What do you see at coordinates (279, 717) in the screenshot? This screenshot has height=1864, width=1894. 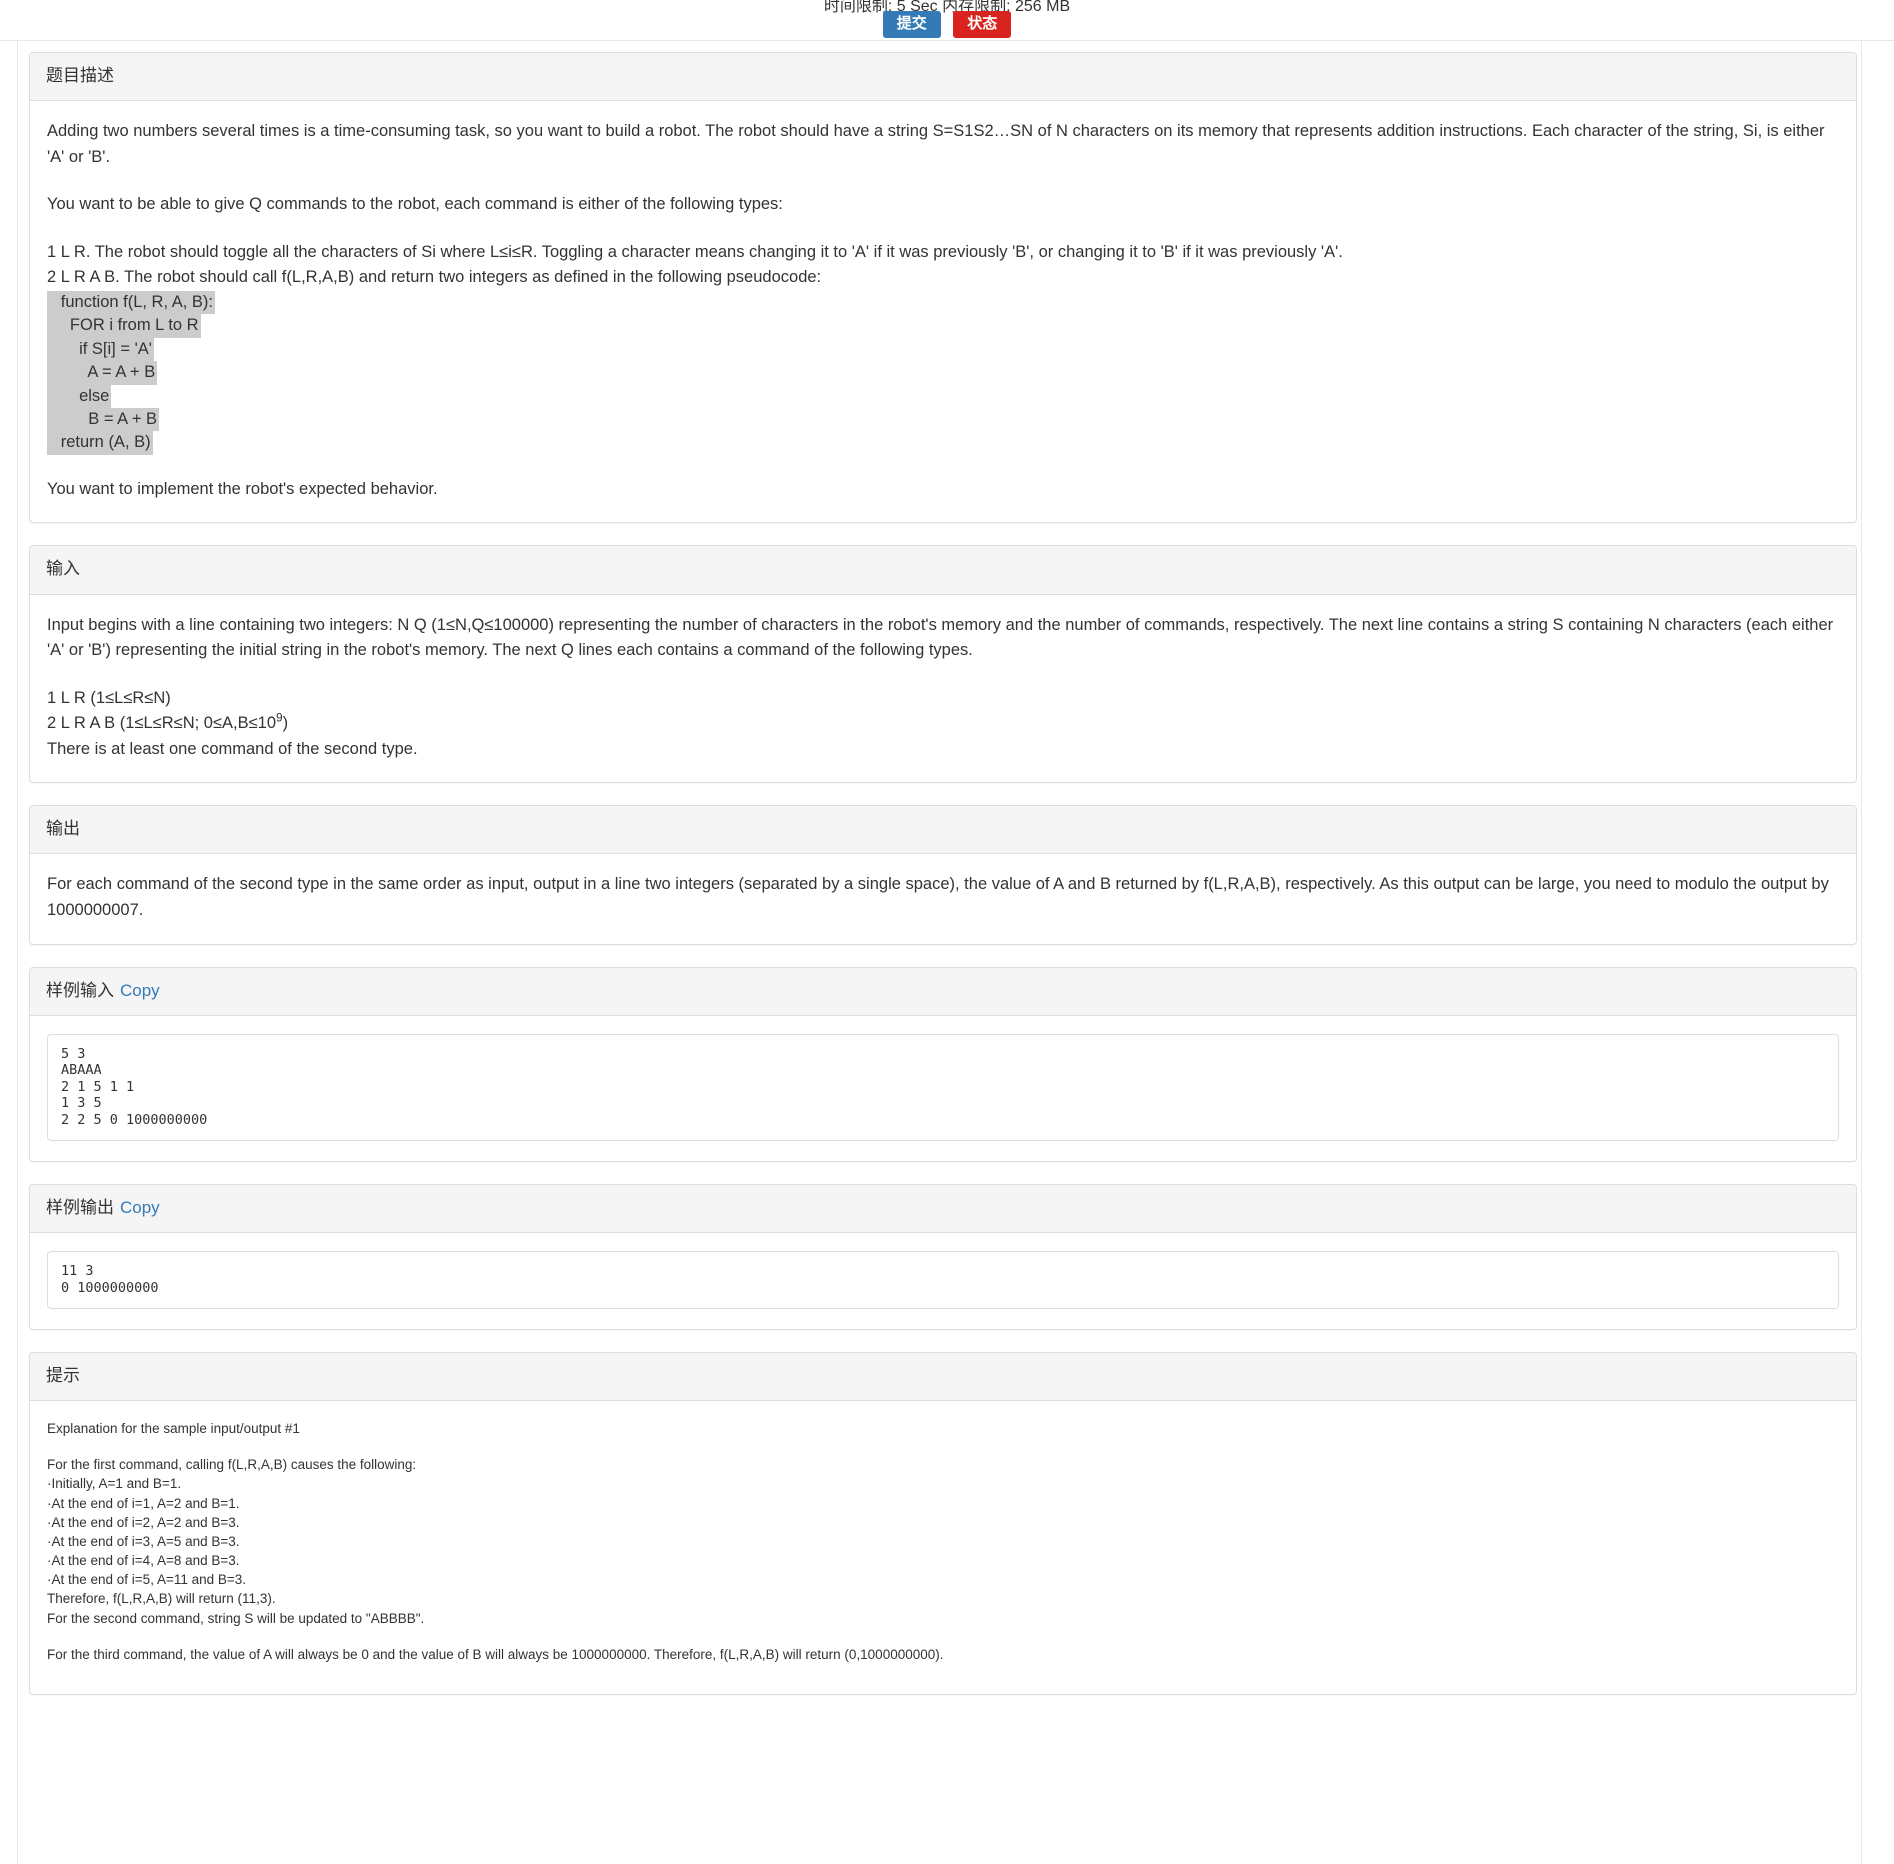 I see `exponent: 9` at bounding box center [279, 717].